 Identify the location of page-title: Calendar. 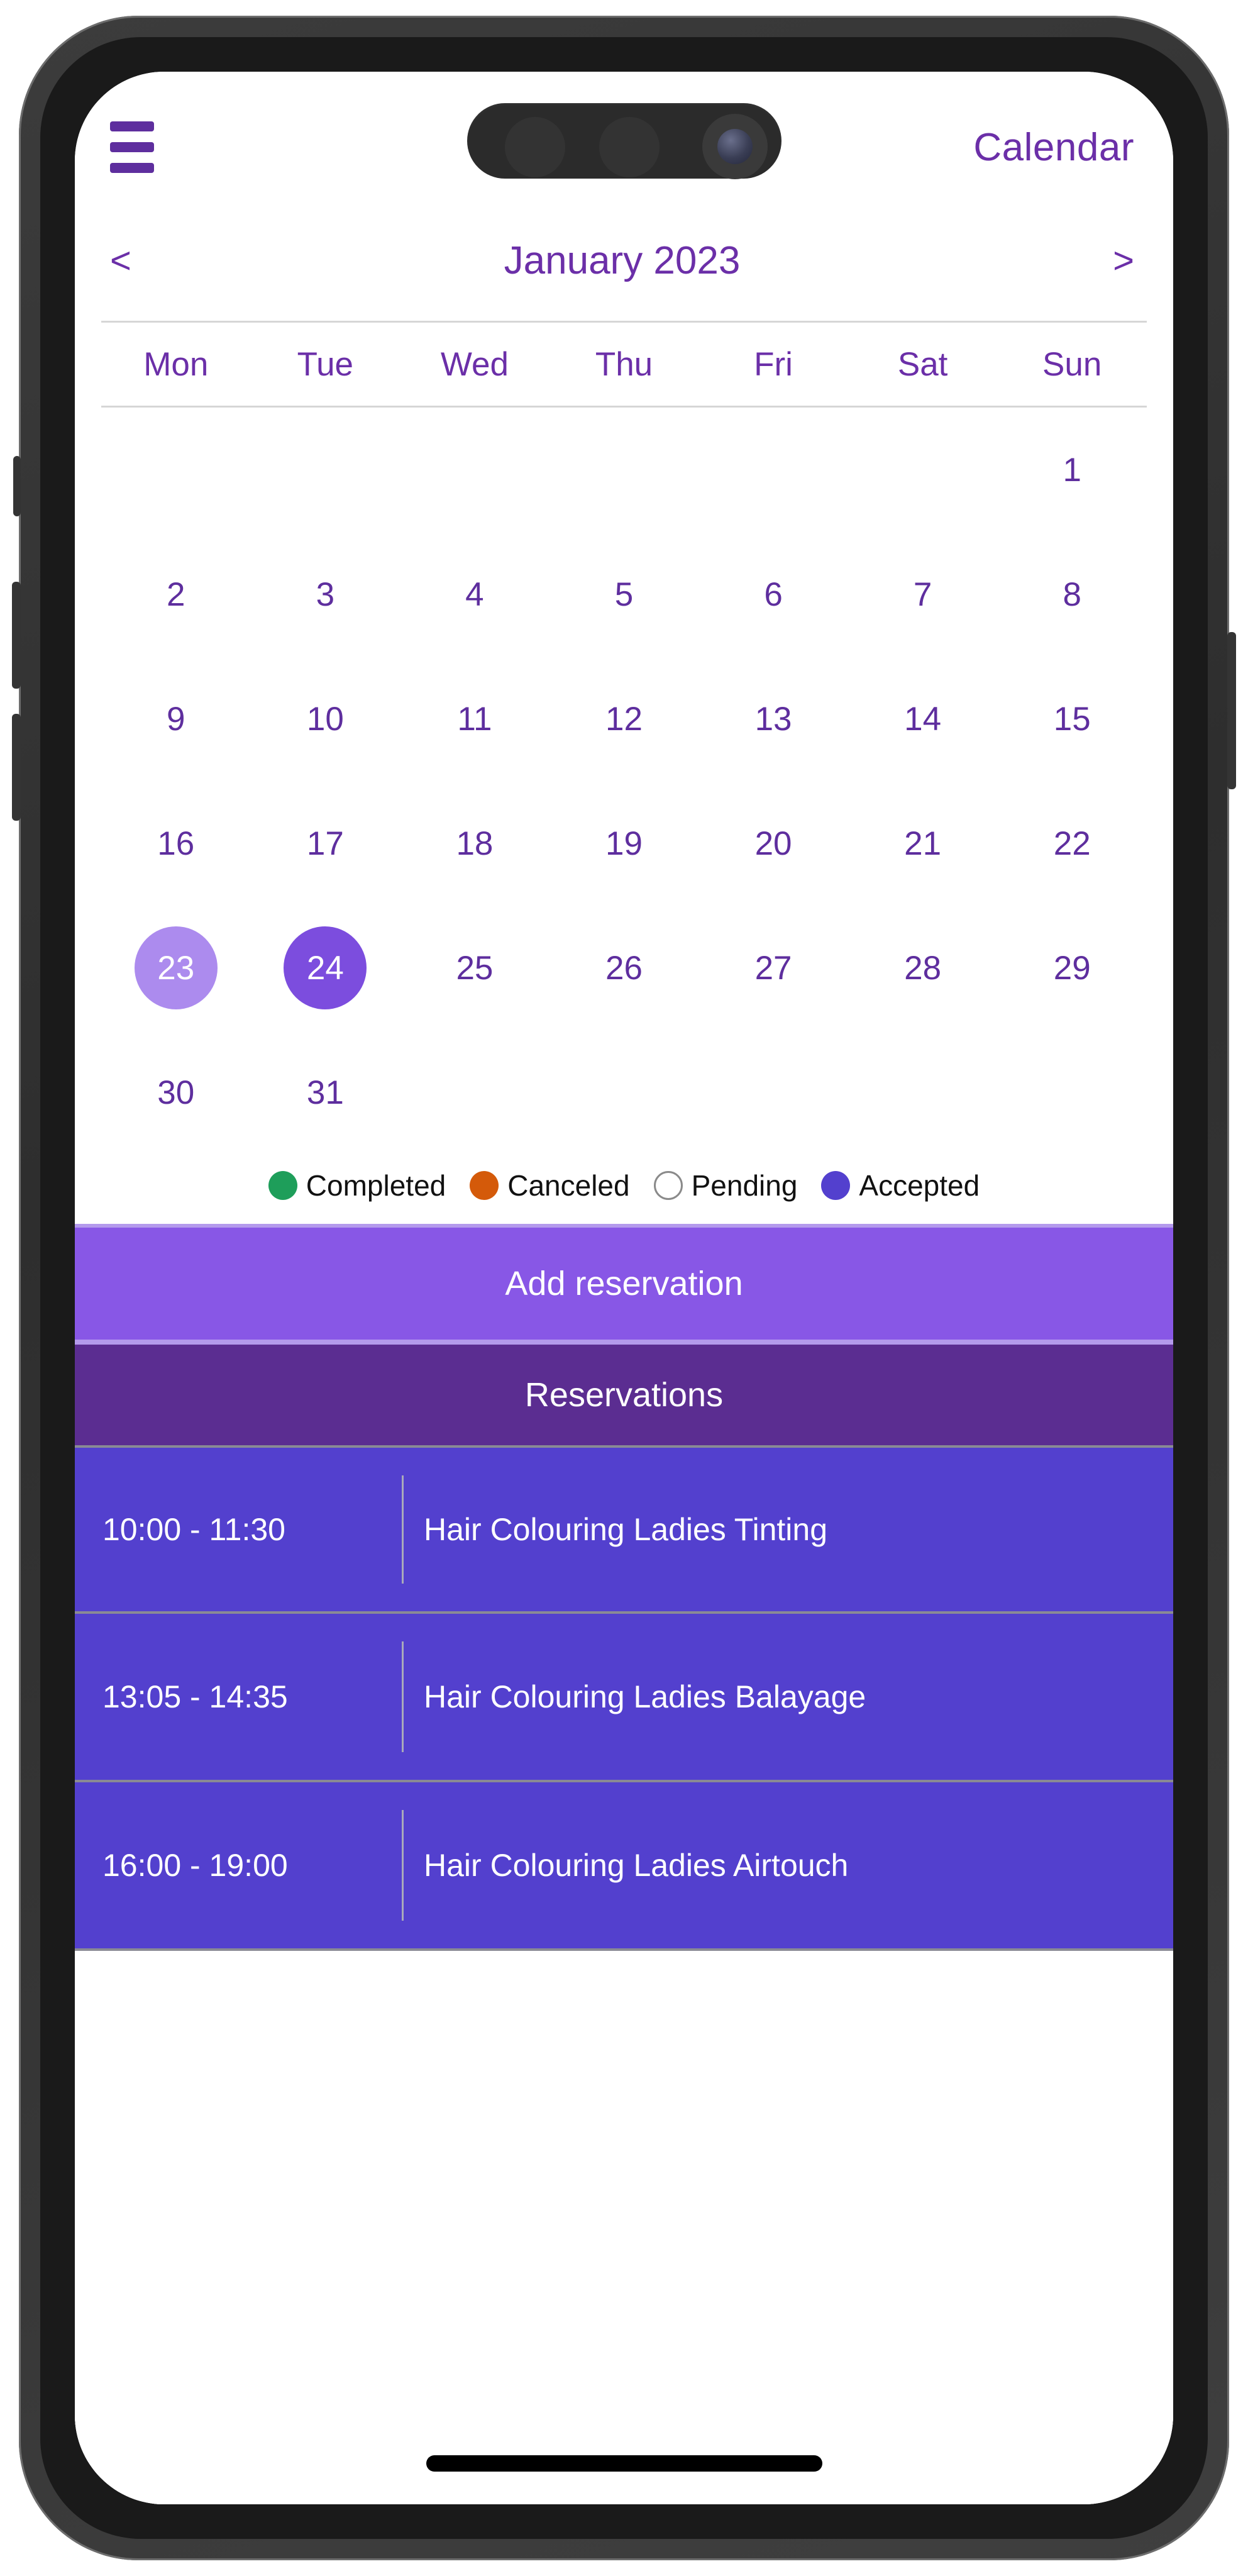
(1053, 147).